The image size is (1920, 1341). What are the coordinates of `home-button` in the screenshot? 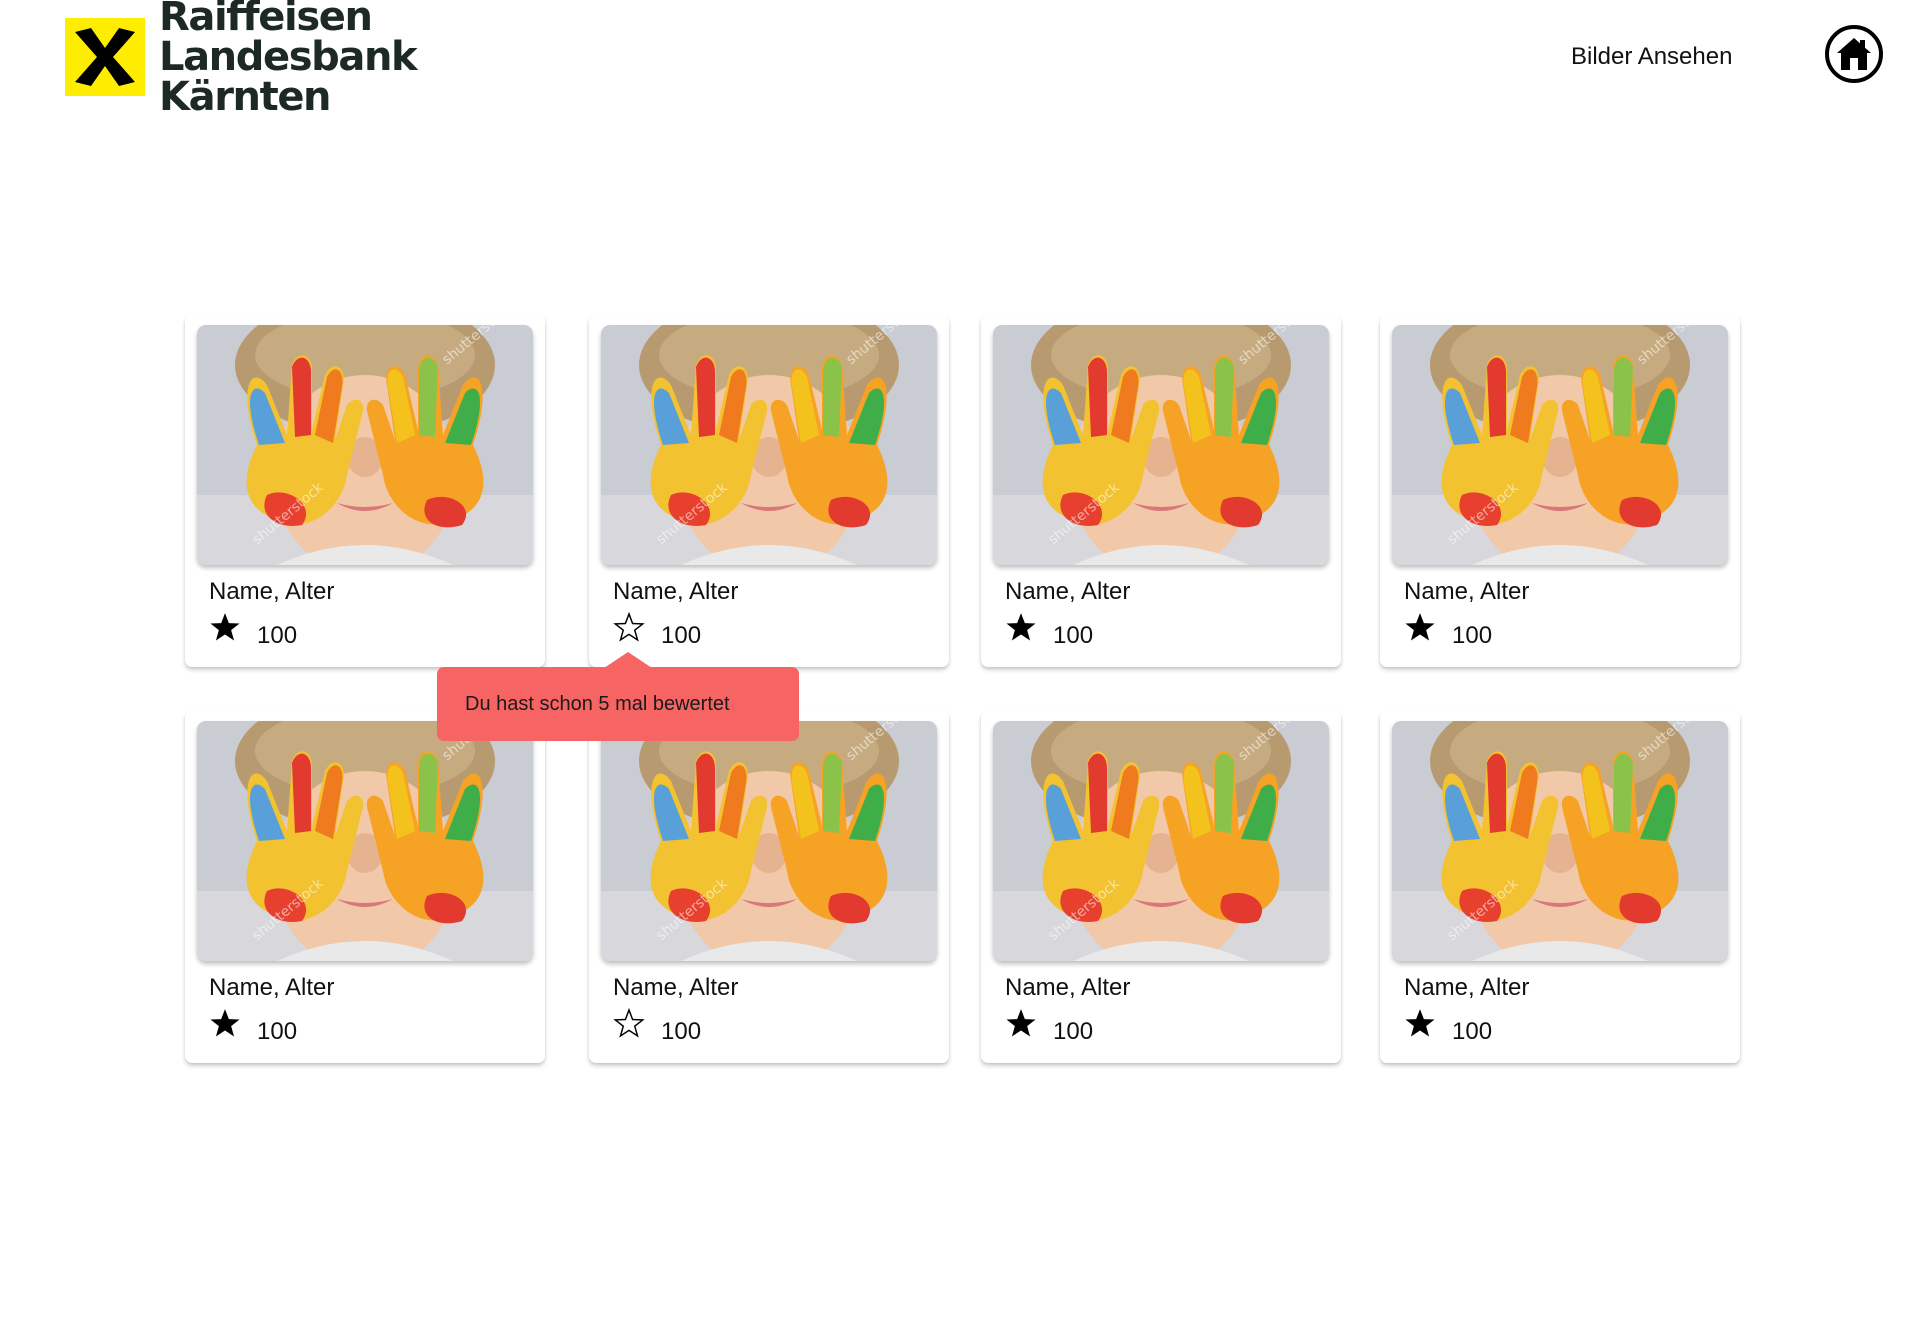 It's located at (1854, 54).